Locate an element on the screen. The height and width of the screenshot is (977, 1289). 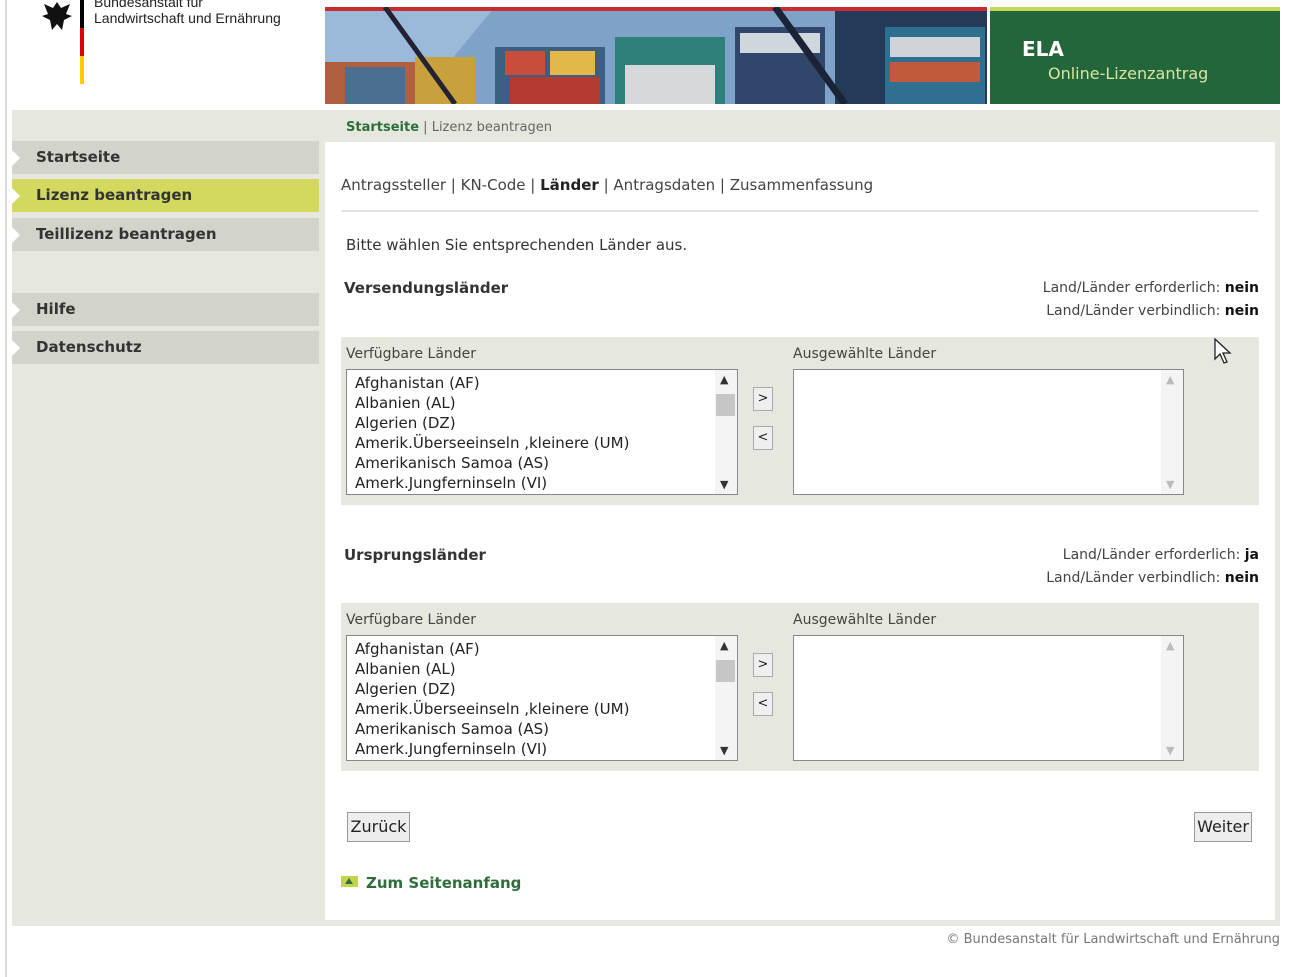
agency-name-line2: Landwirtschaft und Ernährung is located at coordinates (187, 18).